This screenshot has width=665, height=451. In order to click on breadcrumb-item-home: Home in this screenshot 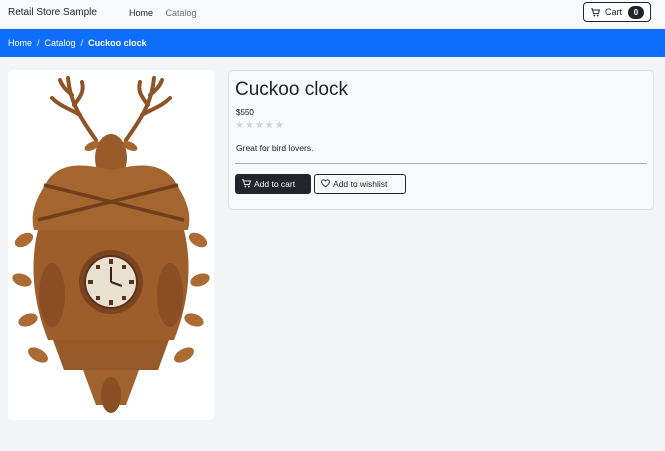, I will do `click(20, 43)`.